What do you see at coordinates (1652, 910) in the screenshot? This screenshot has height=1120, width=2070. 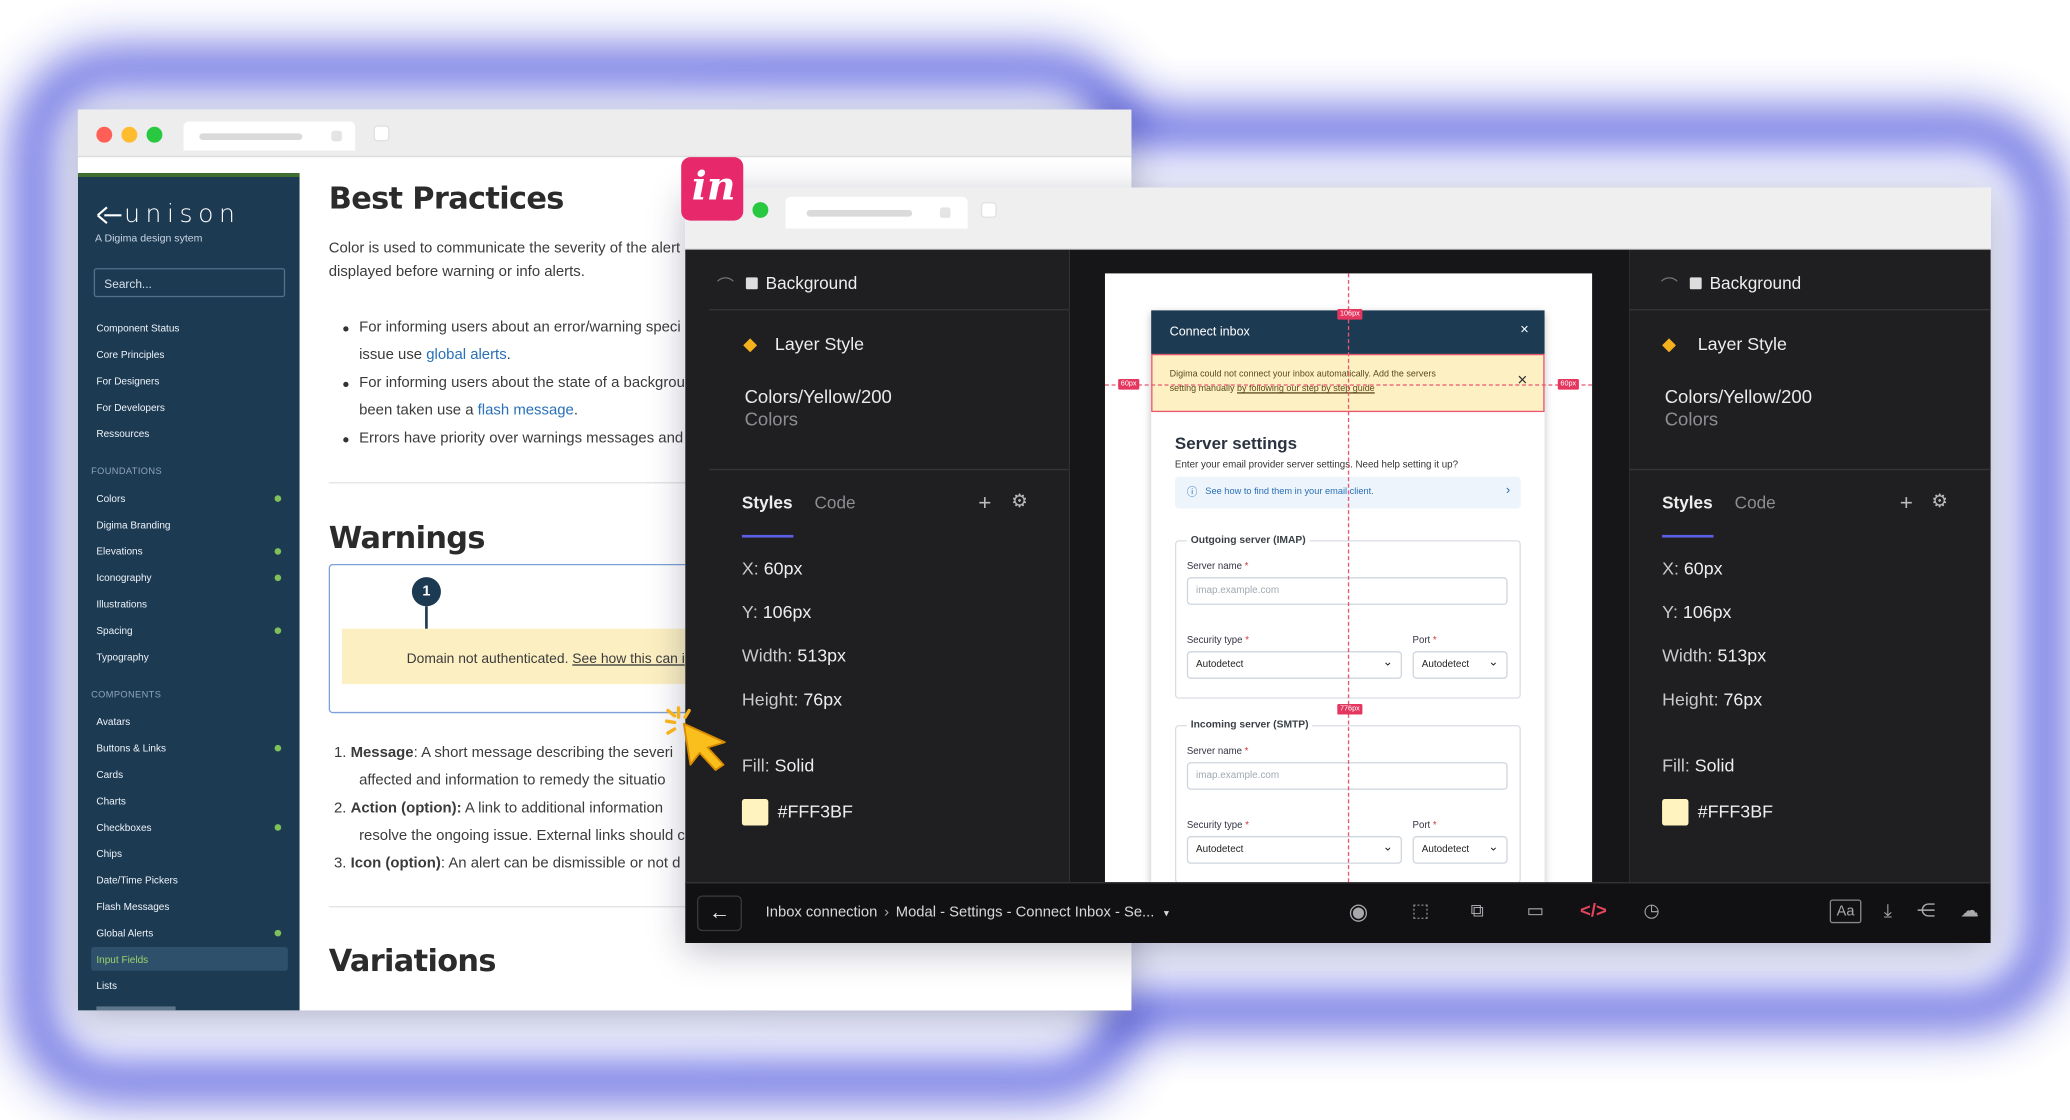 I see `history-clock-icon: ◷` at bounding box center [1652, 910].